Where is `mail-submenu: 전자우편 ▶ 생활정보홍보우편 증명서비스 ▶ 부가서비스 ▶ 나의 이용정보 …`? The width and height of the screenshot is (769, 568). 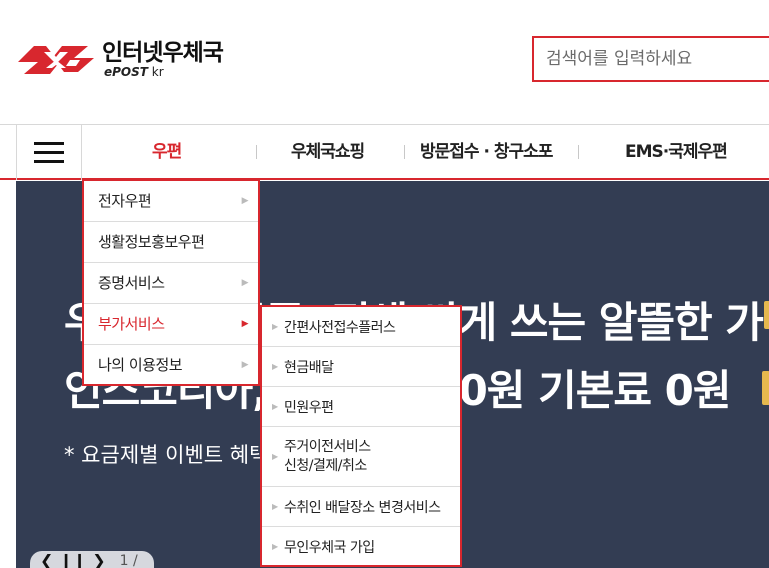 mail-submenu: 전자우편 ▶ 생활정보홍보우편 증명서비스 ▶ 부가서비스 ▶ 나의 이용정보 … is located at coordinates (171, 283).